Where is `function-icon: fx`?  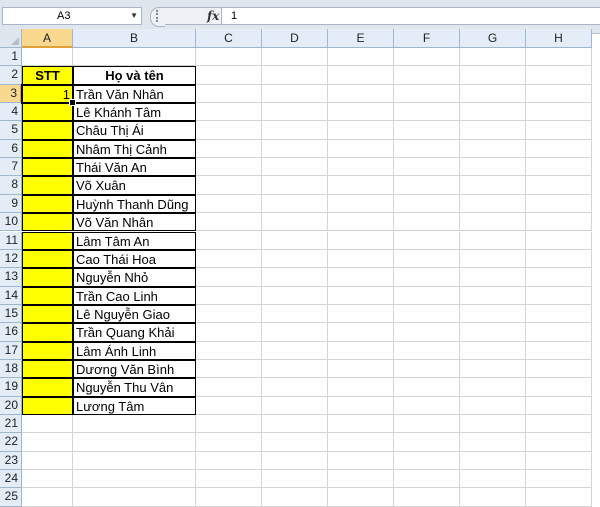 function-icon: fx is located at coordinates (213, 16).